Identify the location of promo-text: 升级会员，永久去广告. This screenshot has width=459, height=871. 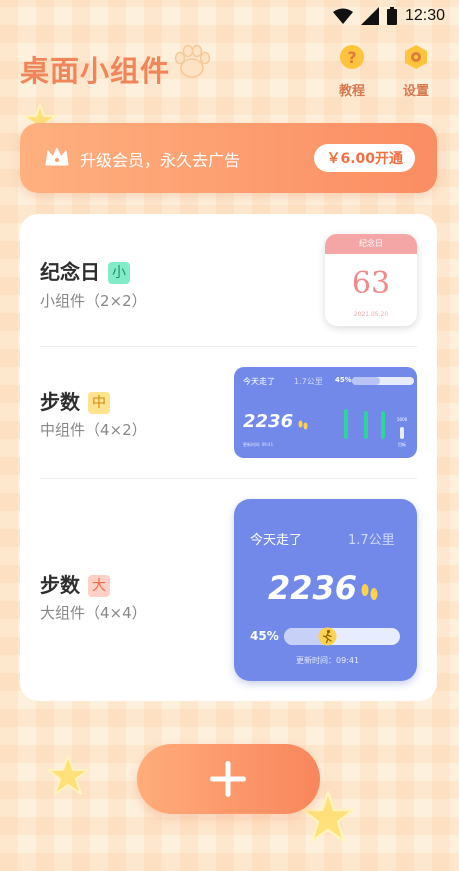
(160, 160).